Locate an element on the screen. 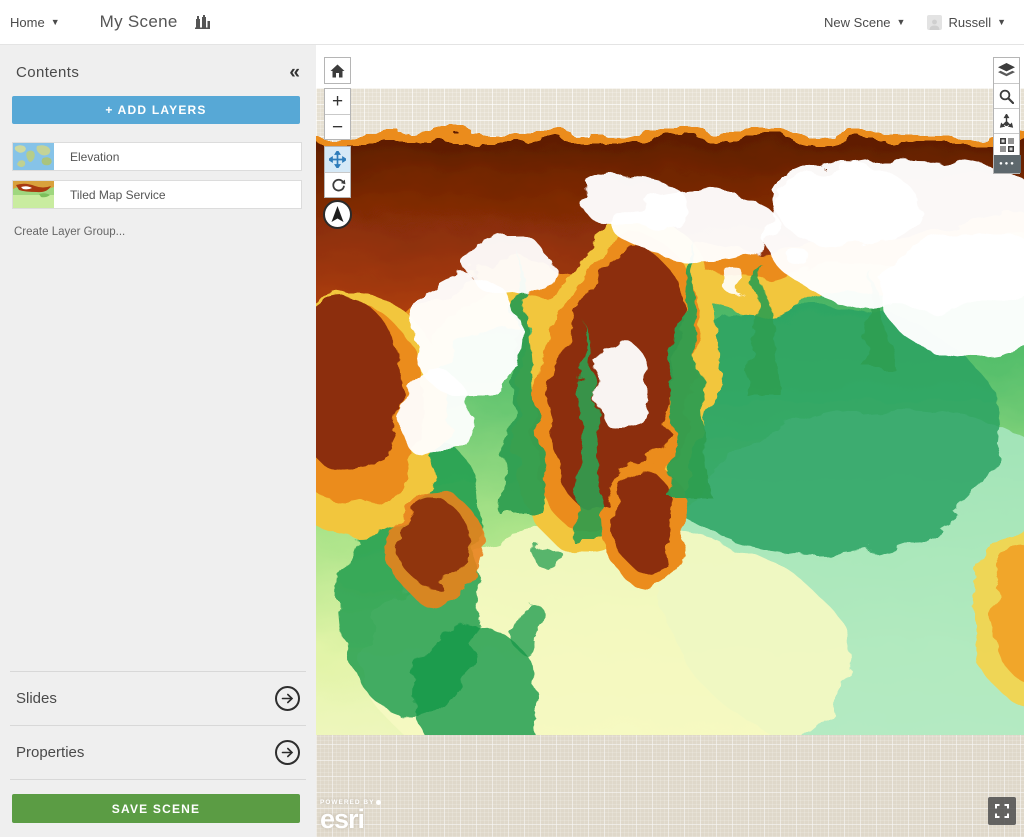 This screenshot has width=1024, height=837. properties-label: Properties is located at coordinates (50, 752).